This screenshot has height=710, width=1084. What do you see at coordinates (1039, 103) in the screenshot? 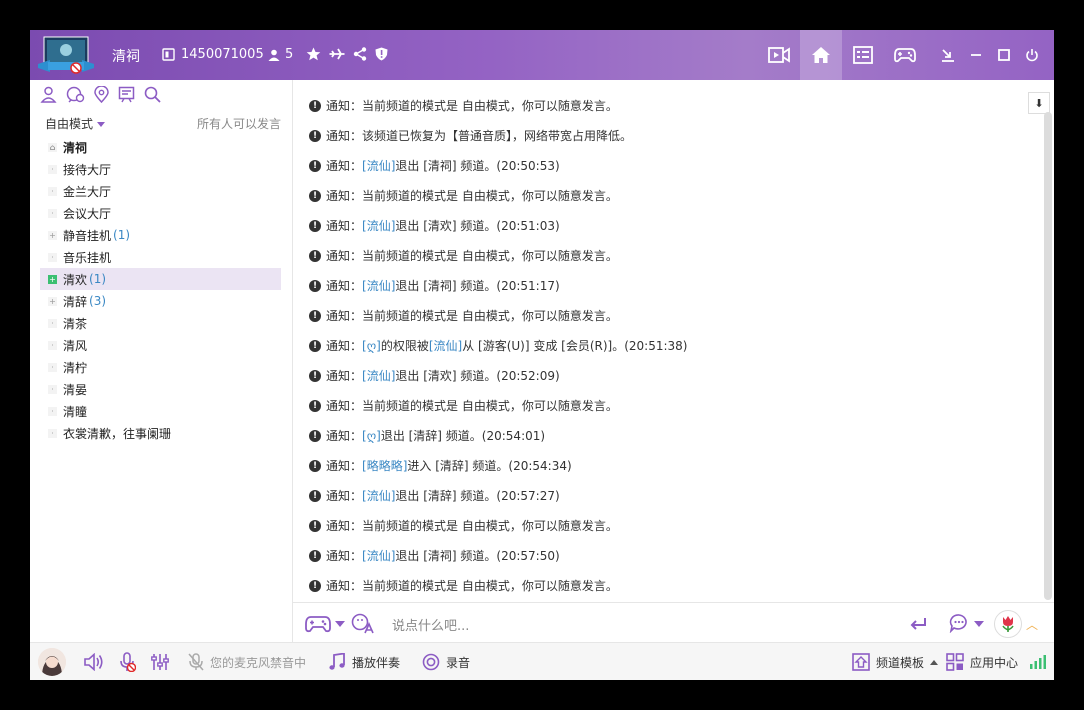
I see `scroll-to-bottom-button: ⬇` at bounding box center [1039, 103].